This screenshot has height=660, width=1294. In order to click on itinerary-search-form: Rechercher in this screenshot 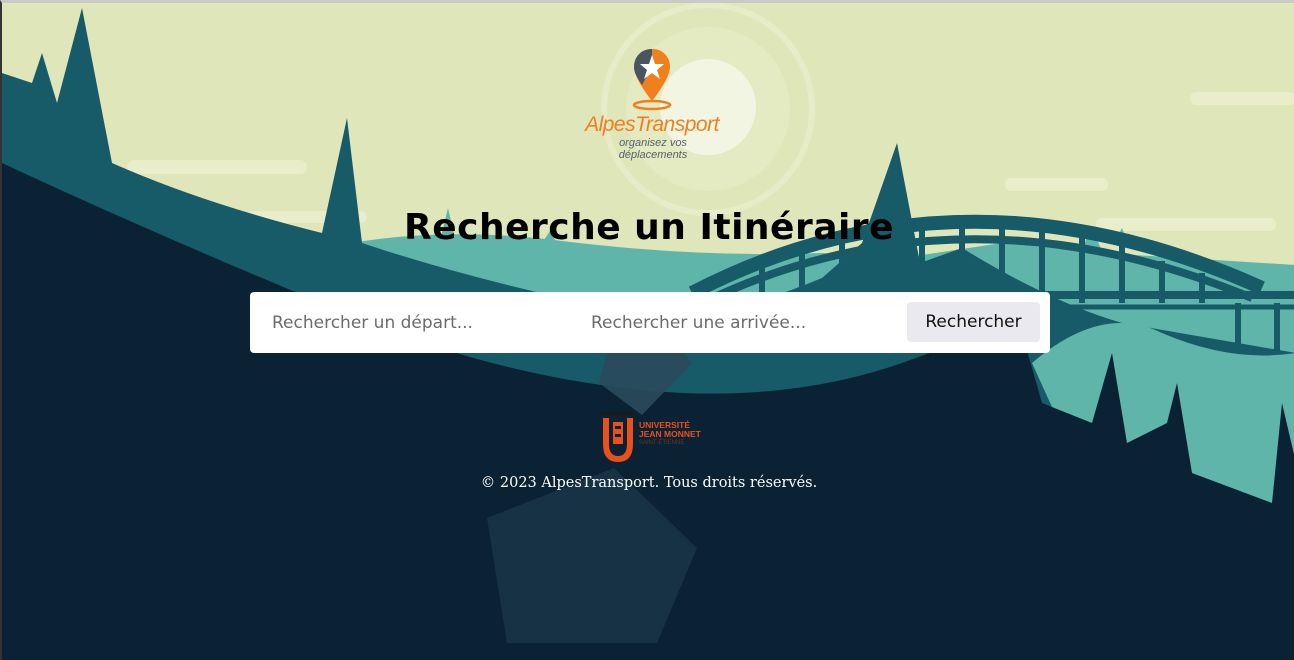, I will do `click(650, 322)`.